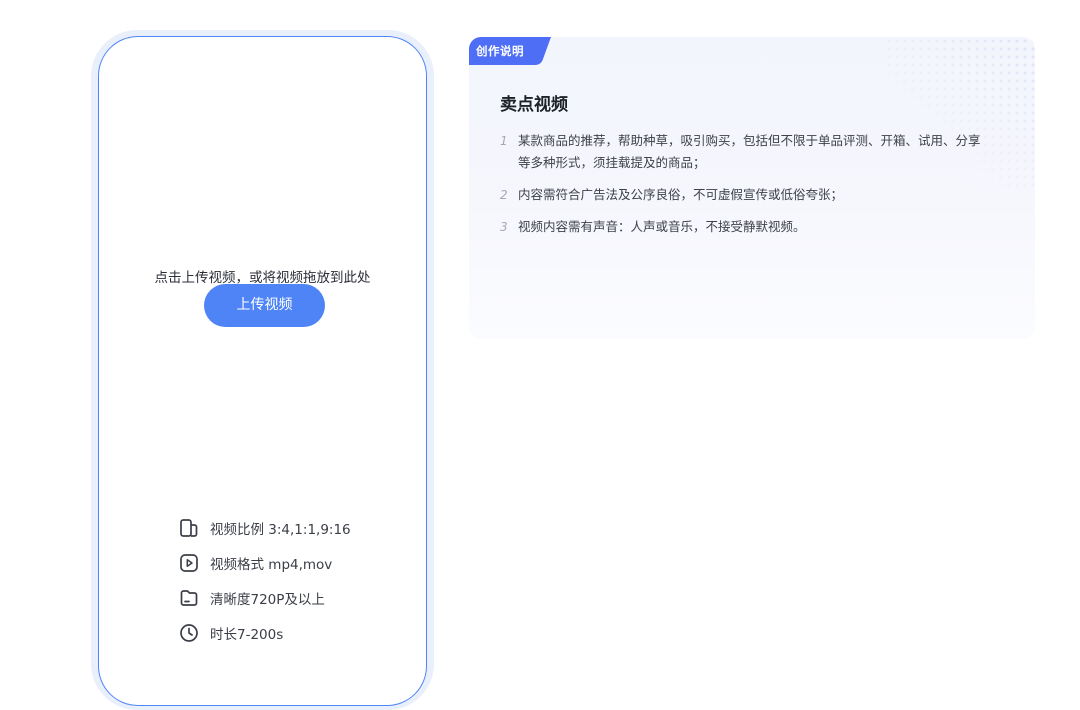 The image size is (1080, 710). I want to click on guide-badge-label: 创作说明, so click(500, 51).